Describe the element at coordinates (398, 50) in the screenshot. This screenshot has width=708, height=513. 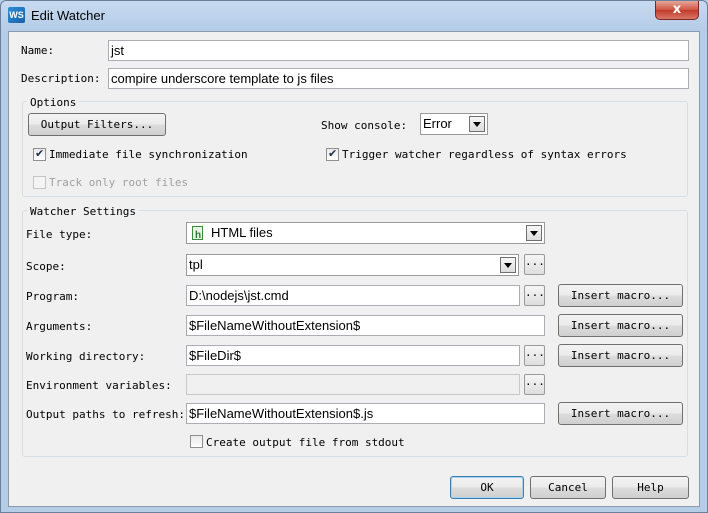
I see `name-input: jst` at that location.